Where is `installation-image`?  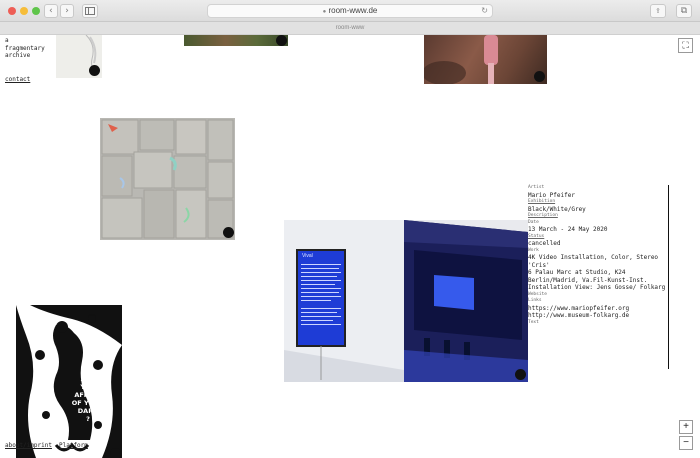
installation-image is located at coordinates (406, 301).